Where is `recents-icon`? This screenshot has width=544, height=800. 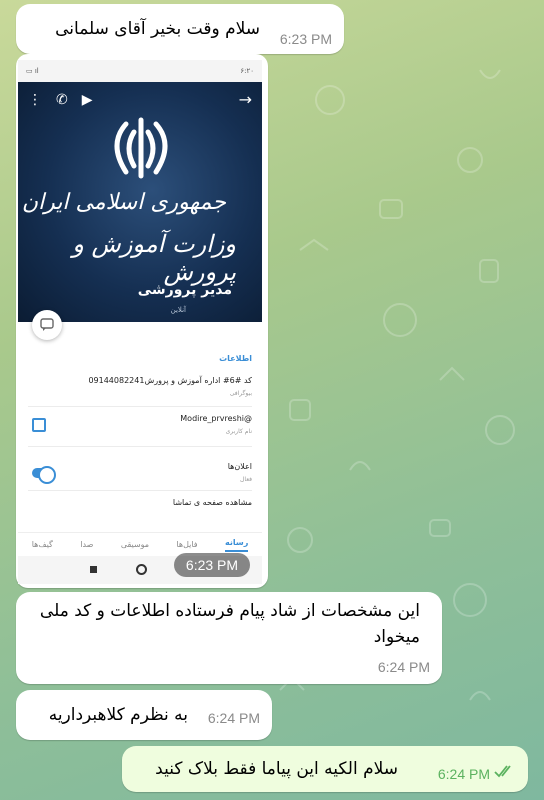 recents-icon is located at coordinates (93, 569).